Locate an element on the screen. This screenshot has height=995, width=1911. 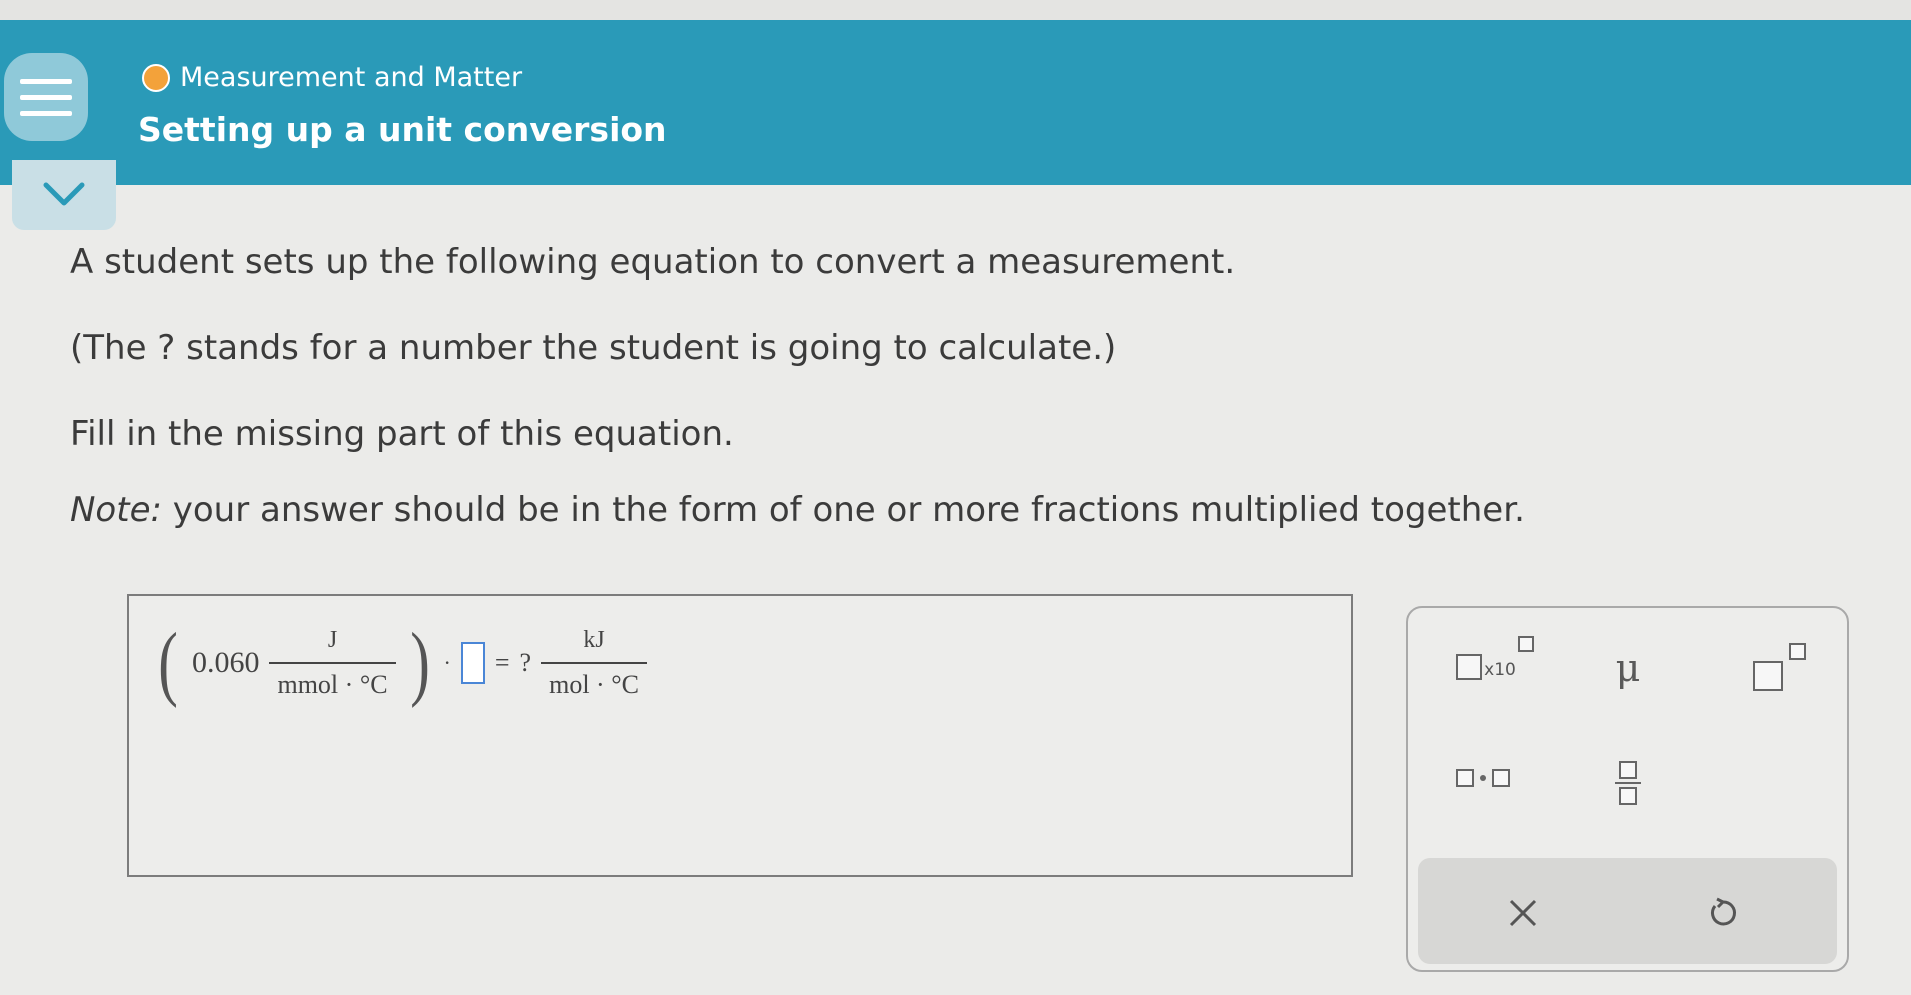
scientific-notation-button: x10 is located at coordinates (1486, 664).